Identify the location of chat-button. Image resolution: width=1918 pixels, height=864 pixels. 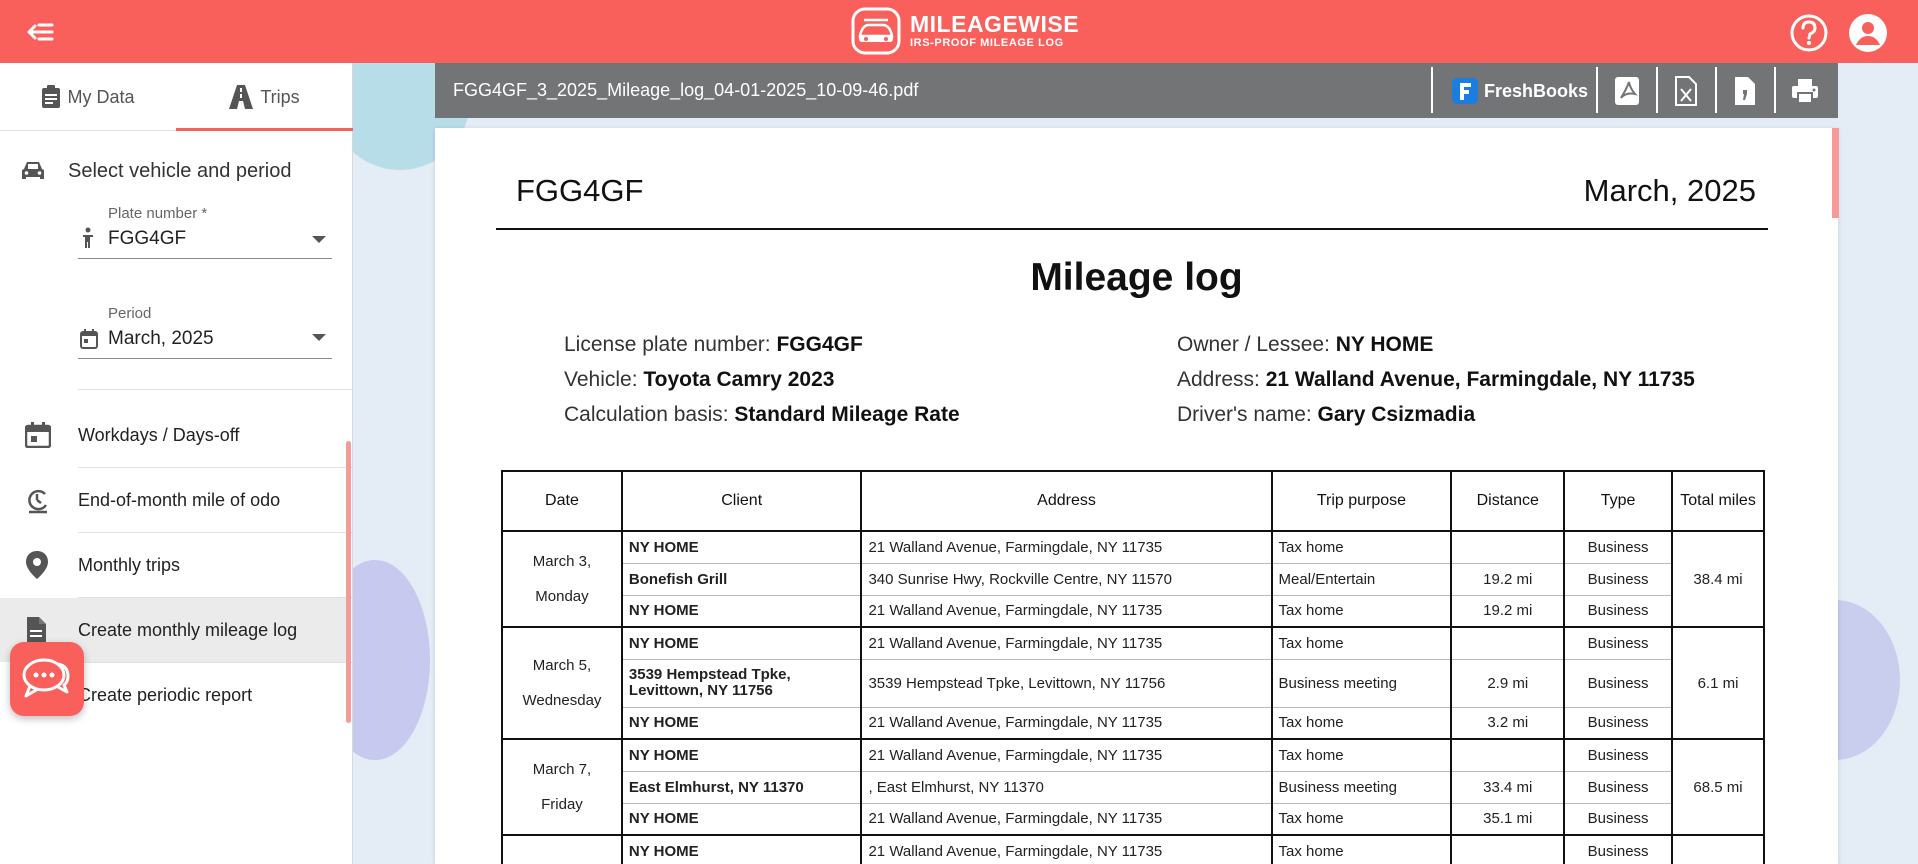
(47, 679).